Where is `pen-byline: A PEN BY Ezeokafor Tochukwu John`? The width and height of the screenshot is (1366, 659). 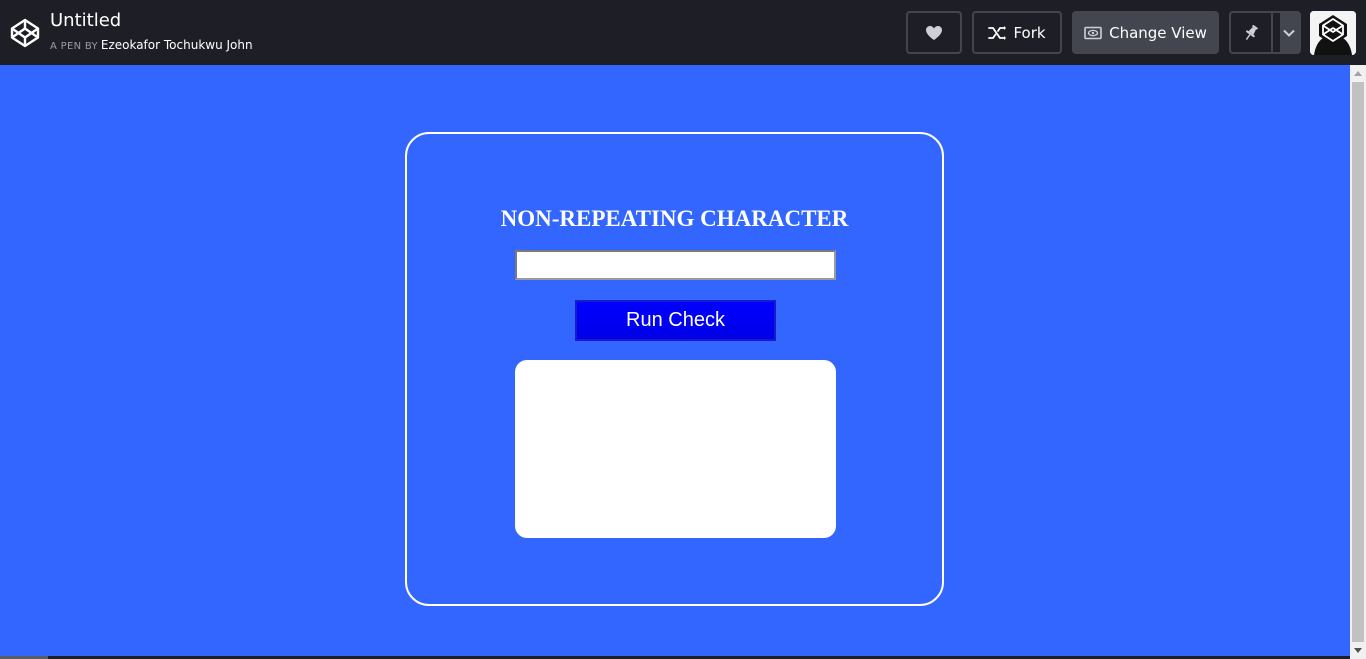
pen-byline: A PEN BY Ezeokafor Tochukwu John is located at coordinates (151, 46).